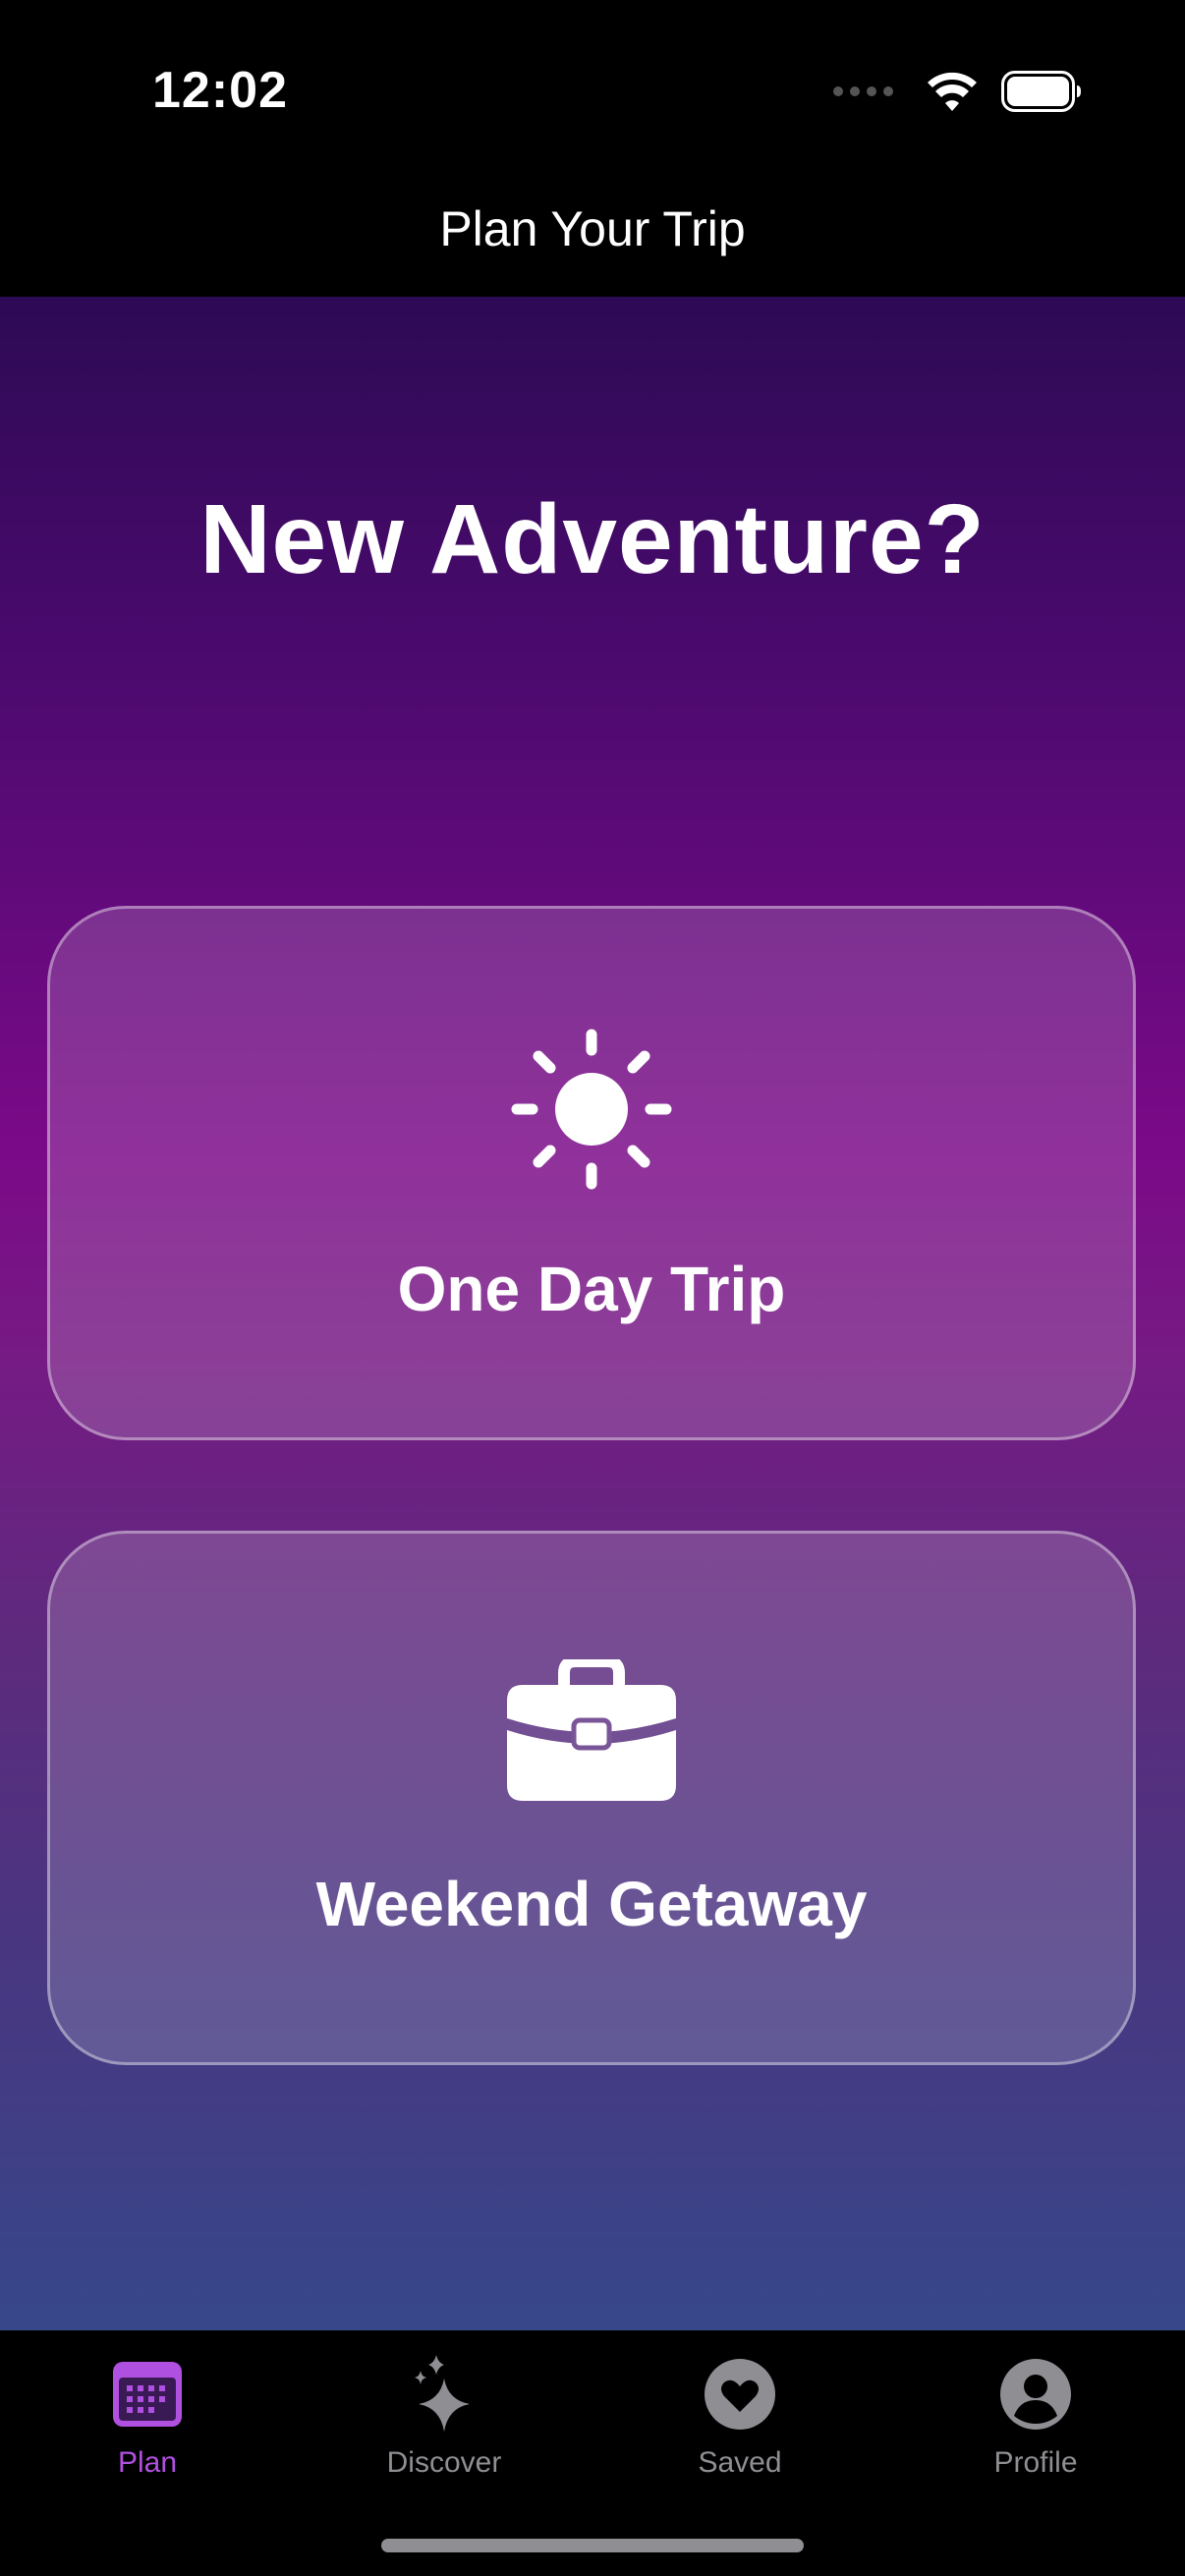 This screenshot has height=2576, width=1185. Describe the element at coordinates (592, 1904) in the screenshot. I see `weekend-getaway-label: Weekend Getaway` at that location.